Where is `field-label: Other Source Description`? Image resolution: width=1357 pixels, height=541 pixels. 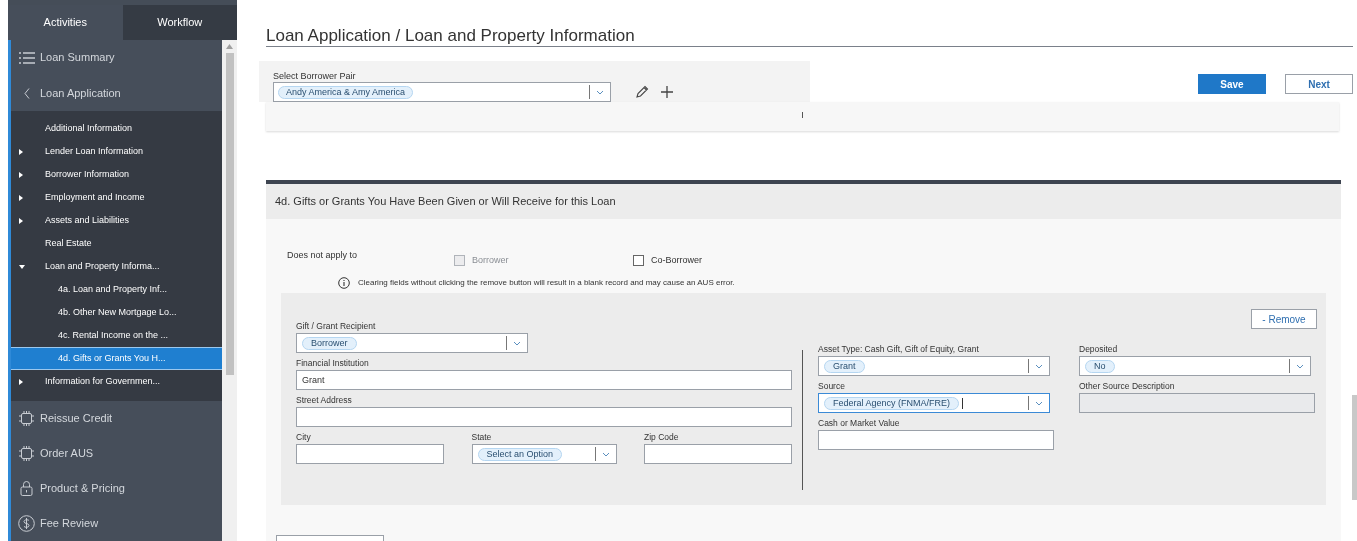 field-label: Other Source Description is located at coordinates (1127, 386).